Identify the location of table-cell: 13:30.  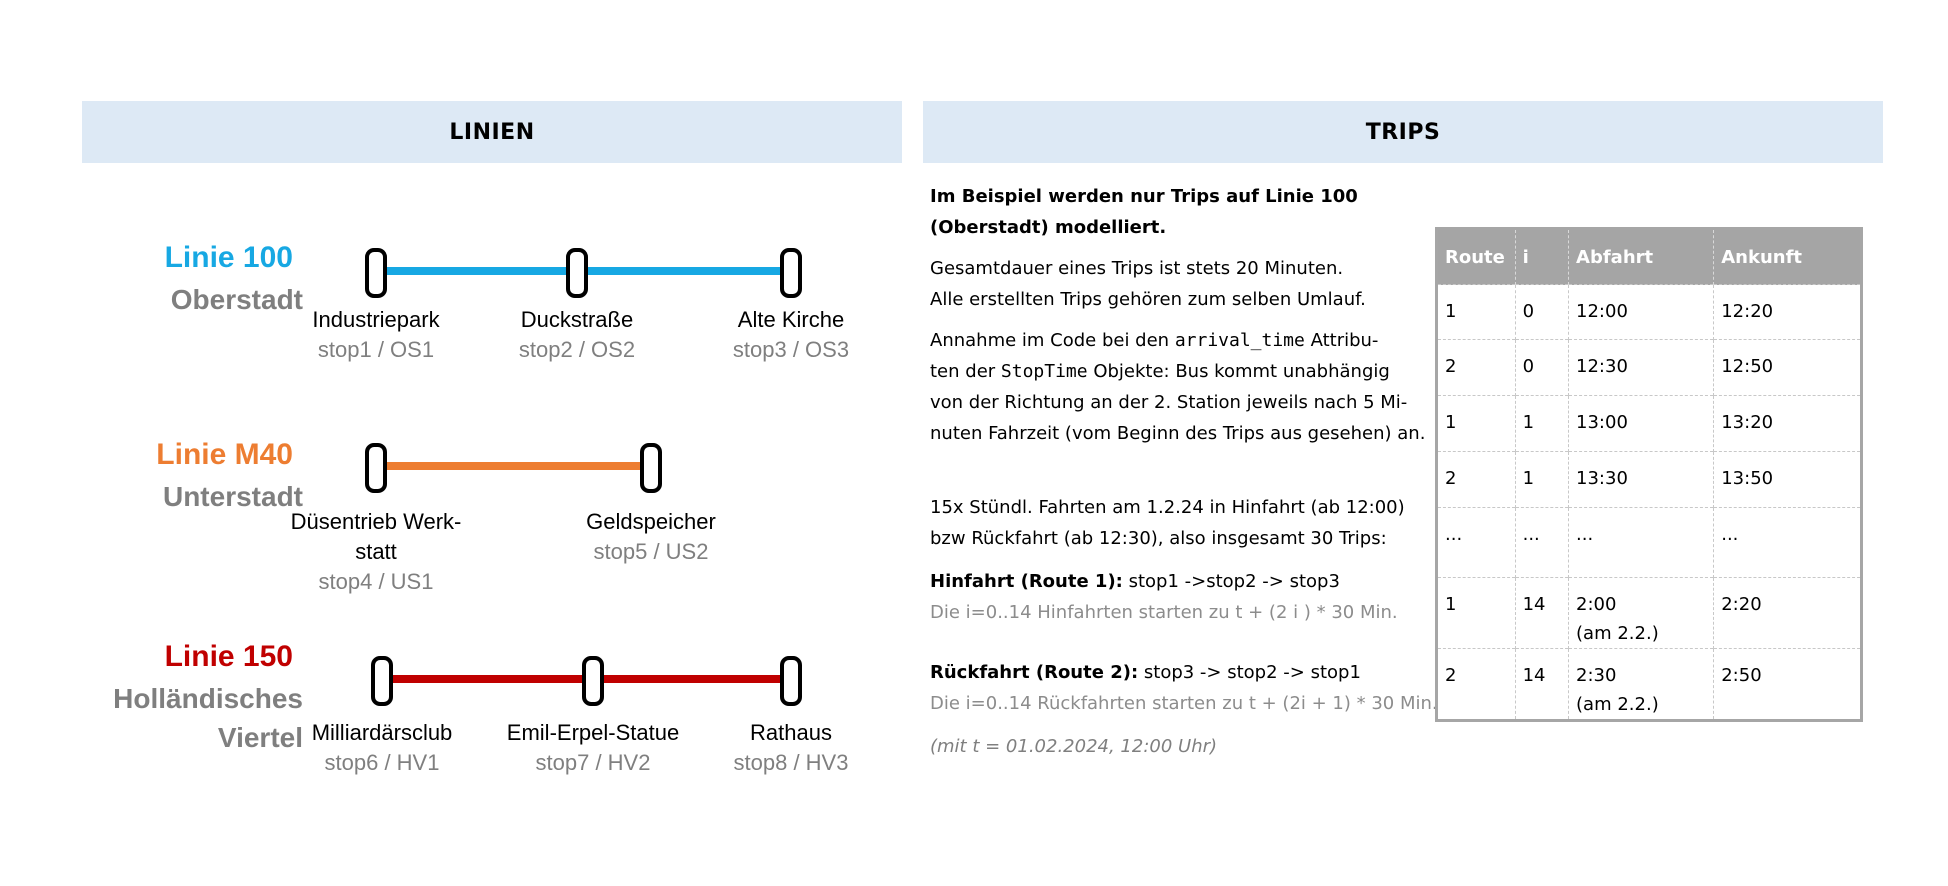
(1641, 479).